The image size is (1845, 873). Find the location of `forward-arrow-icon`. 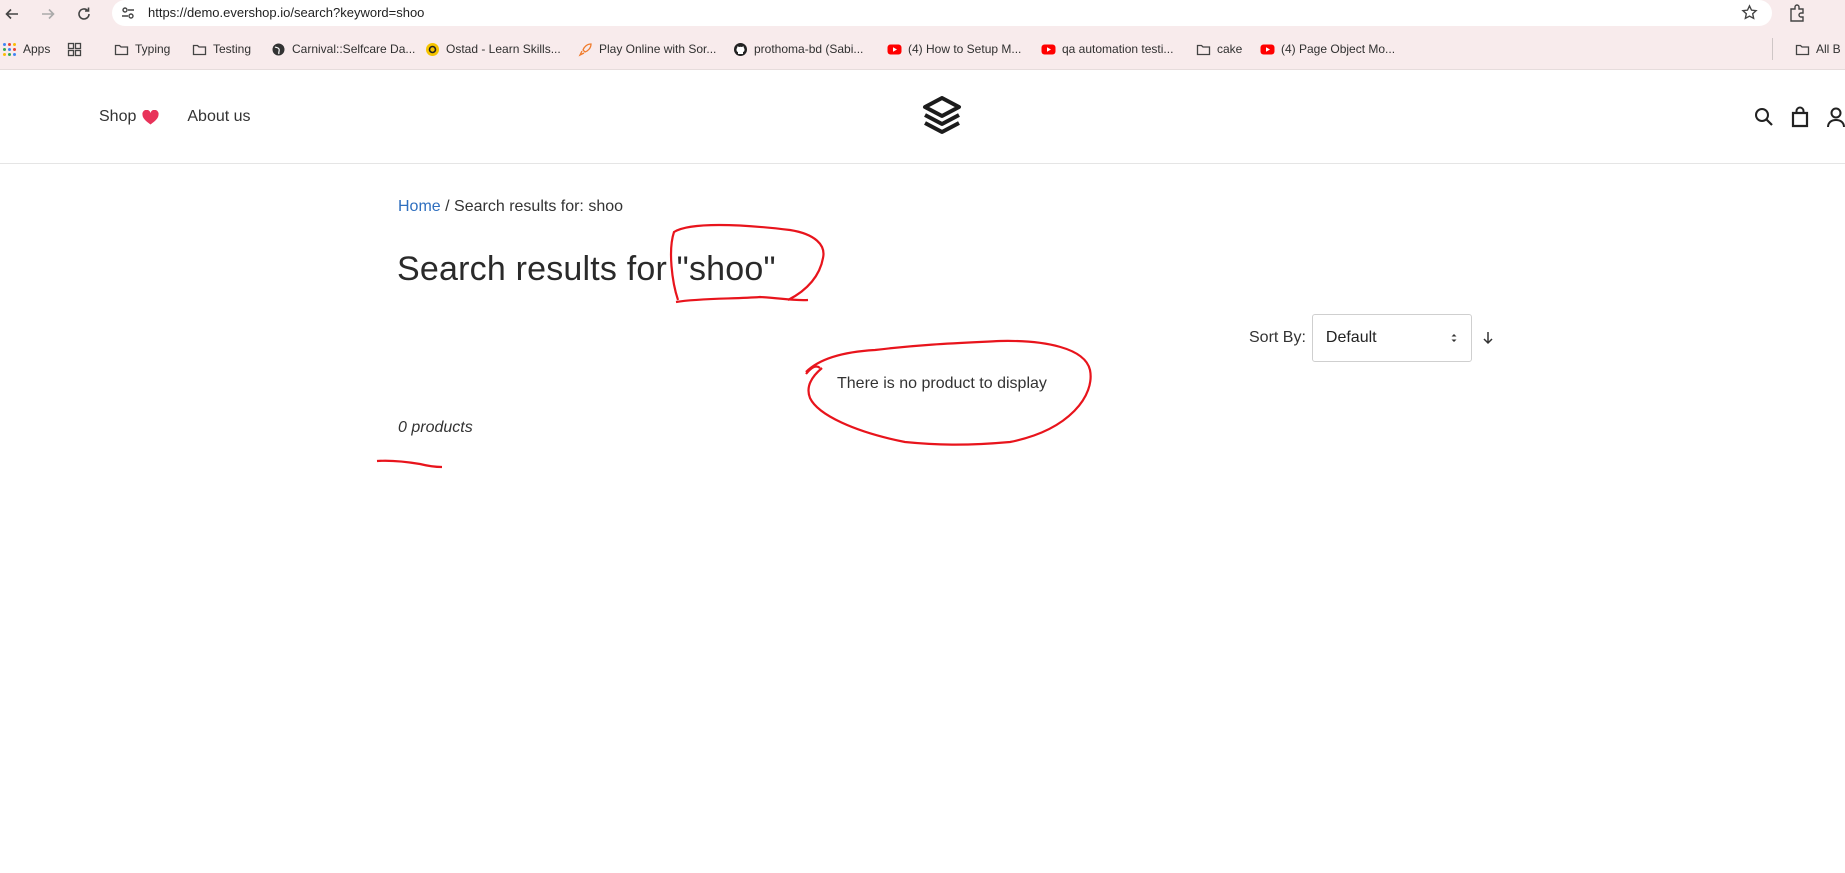

forward-arrow-icon is located at coordinates (48, 14).